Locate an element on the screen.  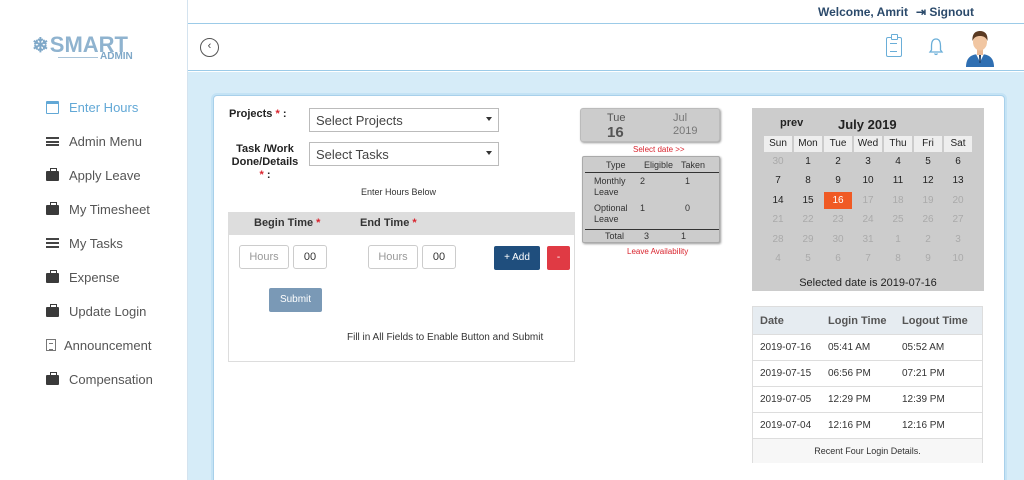
calendar-day: 16 is located at coordinates (838, 200).